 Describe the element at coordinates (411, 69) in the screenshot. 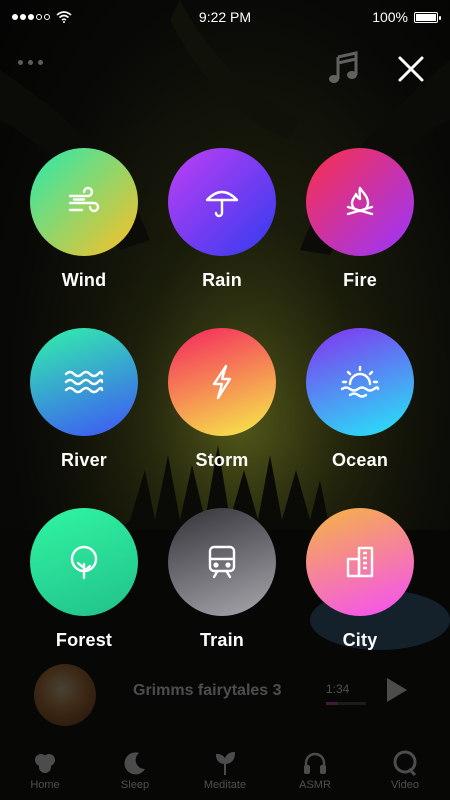

I see `close-icon` at that location.